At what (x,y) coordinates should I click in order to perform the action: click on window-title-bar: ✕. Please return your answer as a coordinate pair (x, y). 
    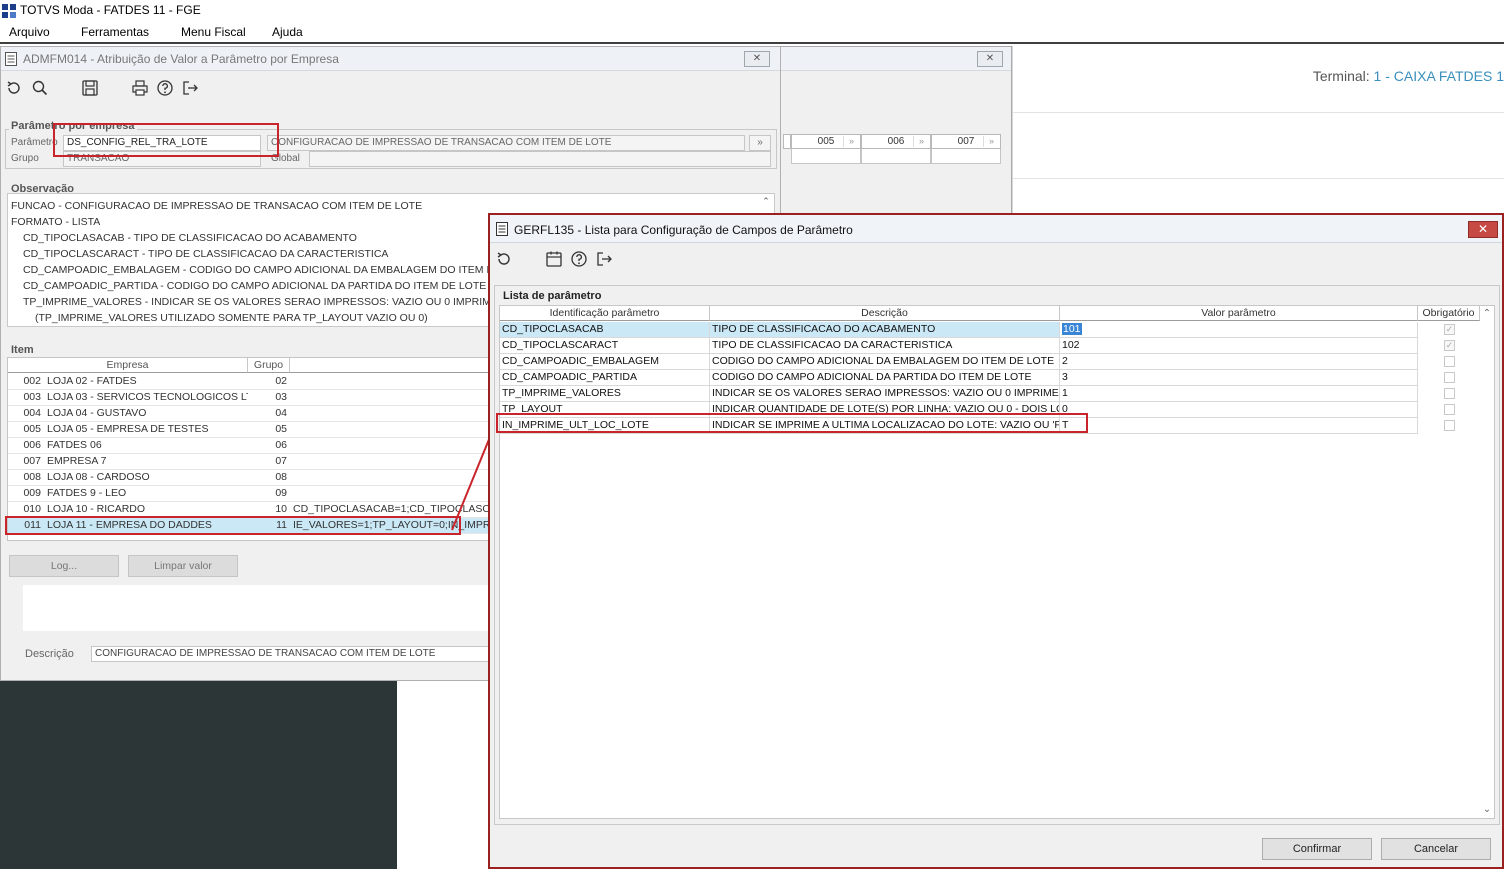
    Looking at the image, I should click on (896, 59).